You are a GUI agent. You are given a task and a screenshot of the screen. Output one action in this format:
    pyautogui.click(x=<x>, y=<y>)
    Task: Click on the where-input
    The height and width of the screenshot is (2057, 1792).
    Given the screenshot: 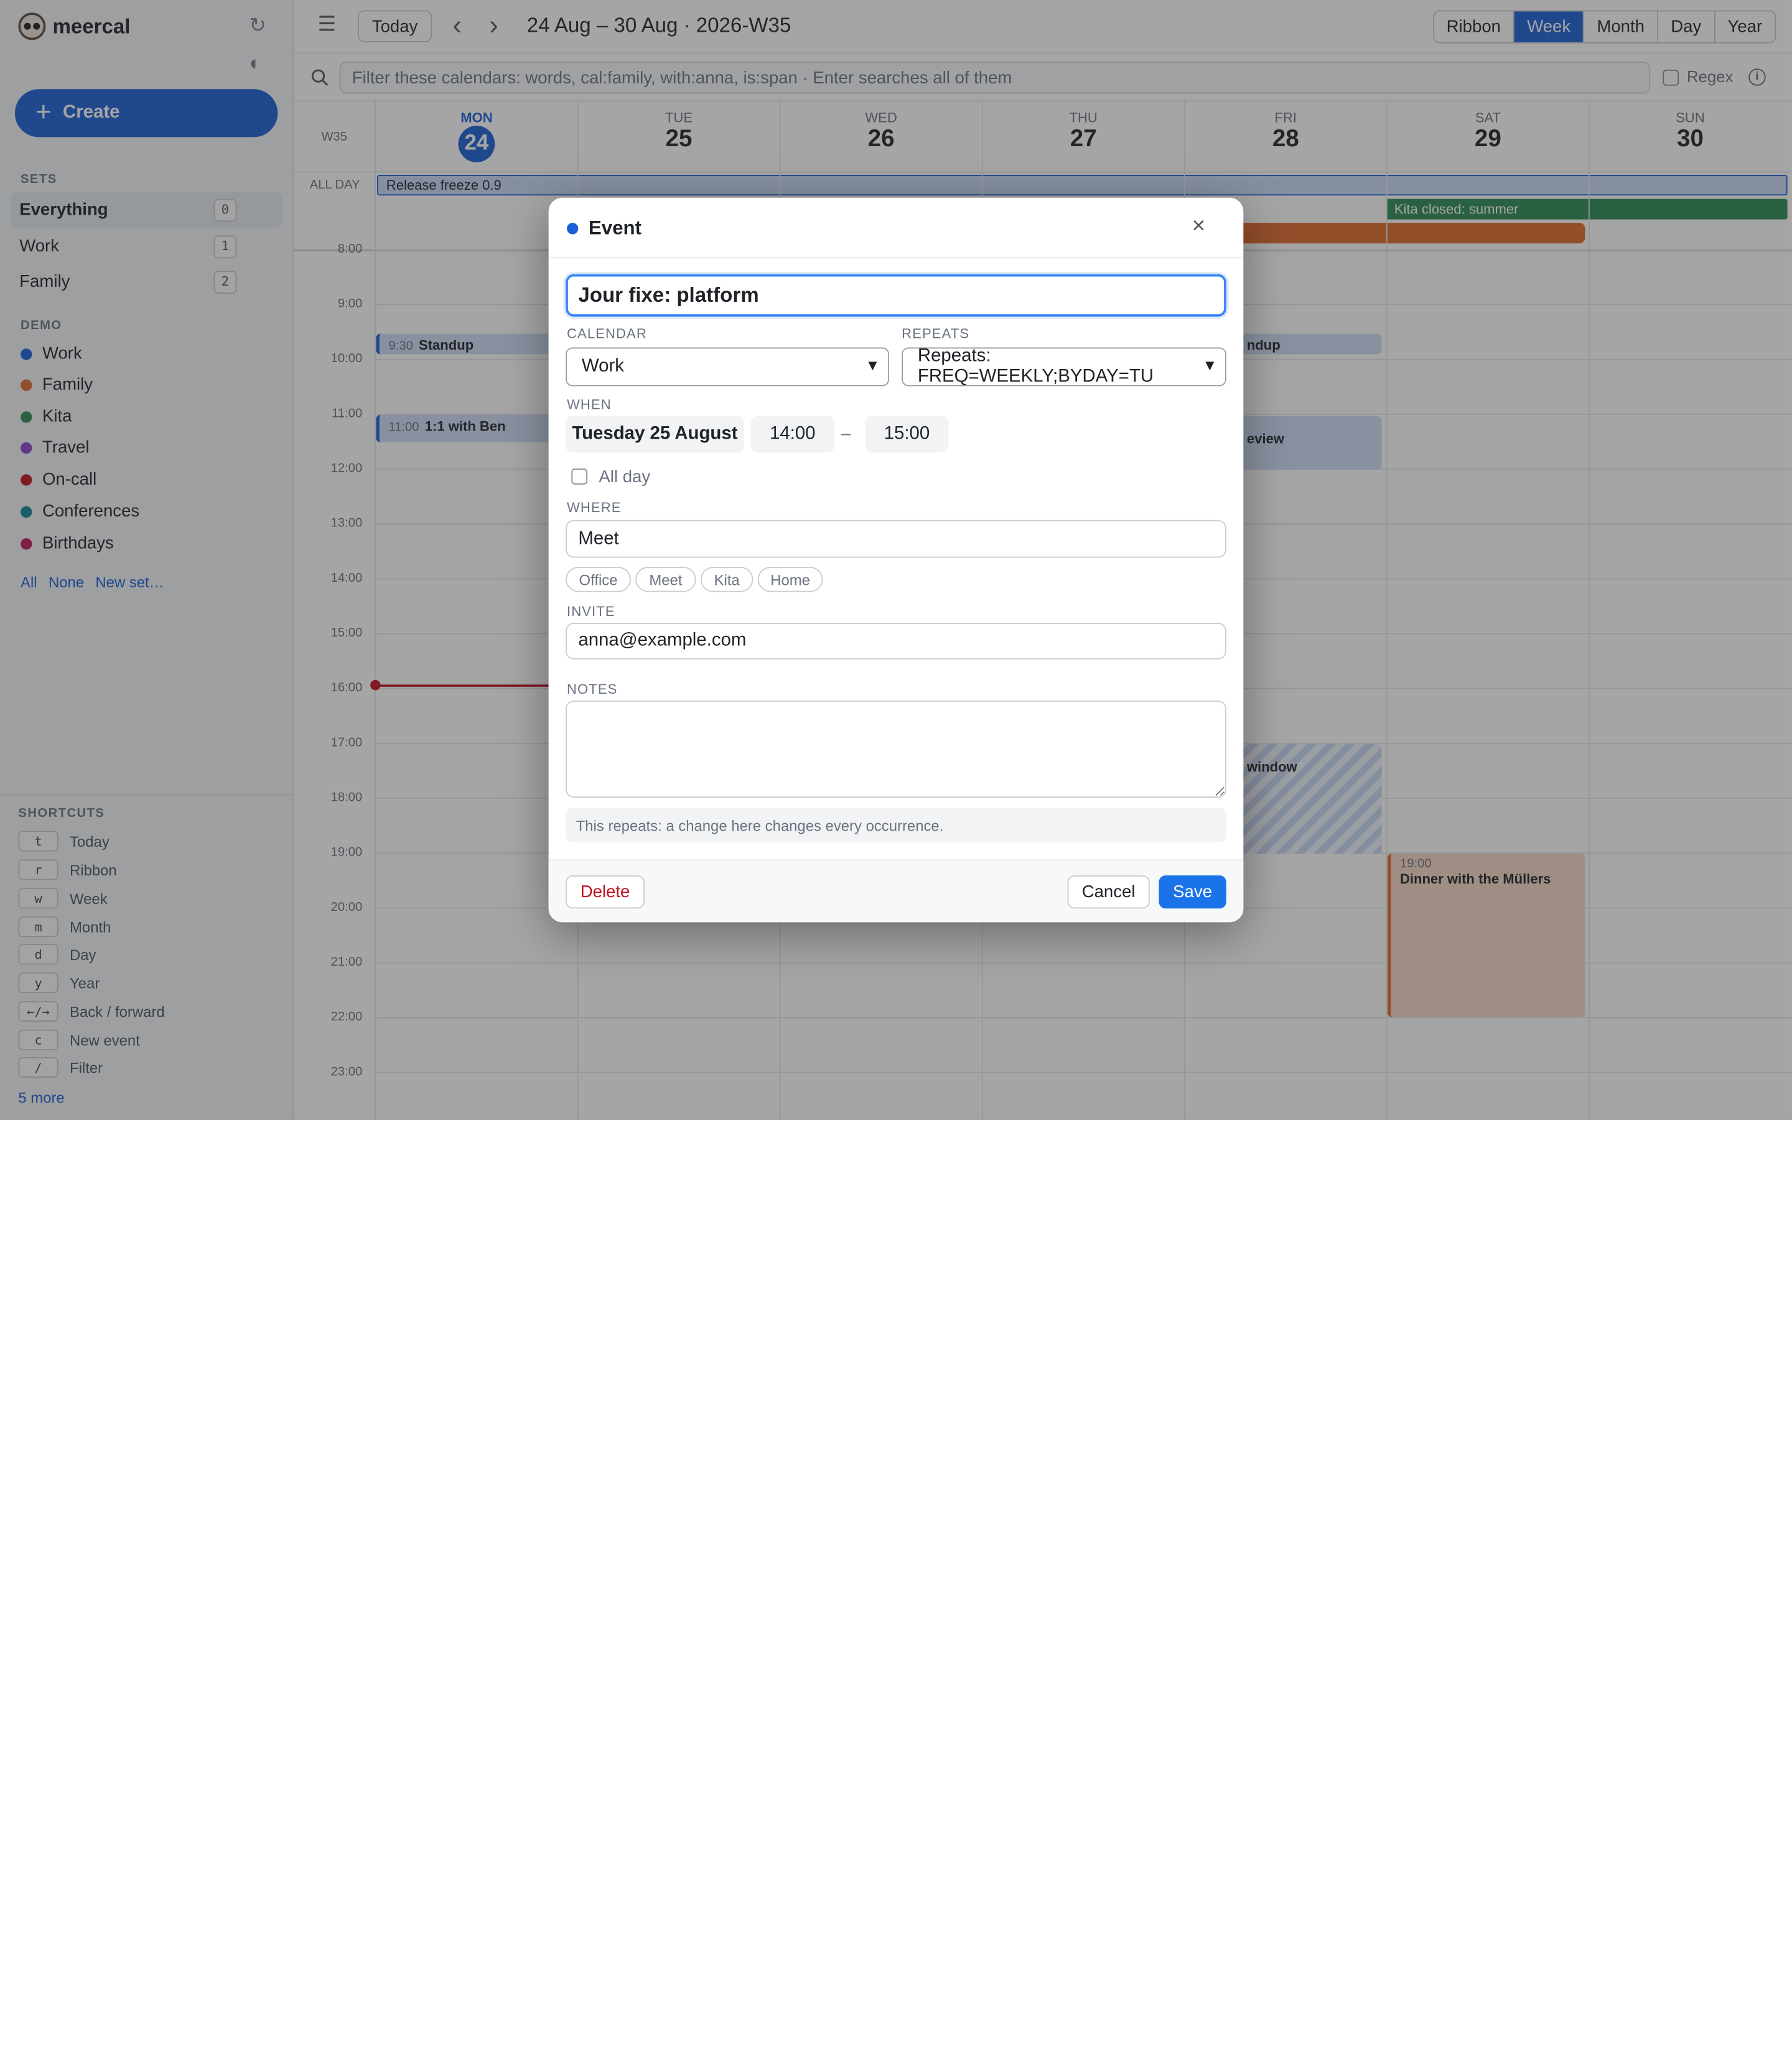 What is the action you would take?
    pyautogui.click(x=896, y=539)
    